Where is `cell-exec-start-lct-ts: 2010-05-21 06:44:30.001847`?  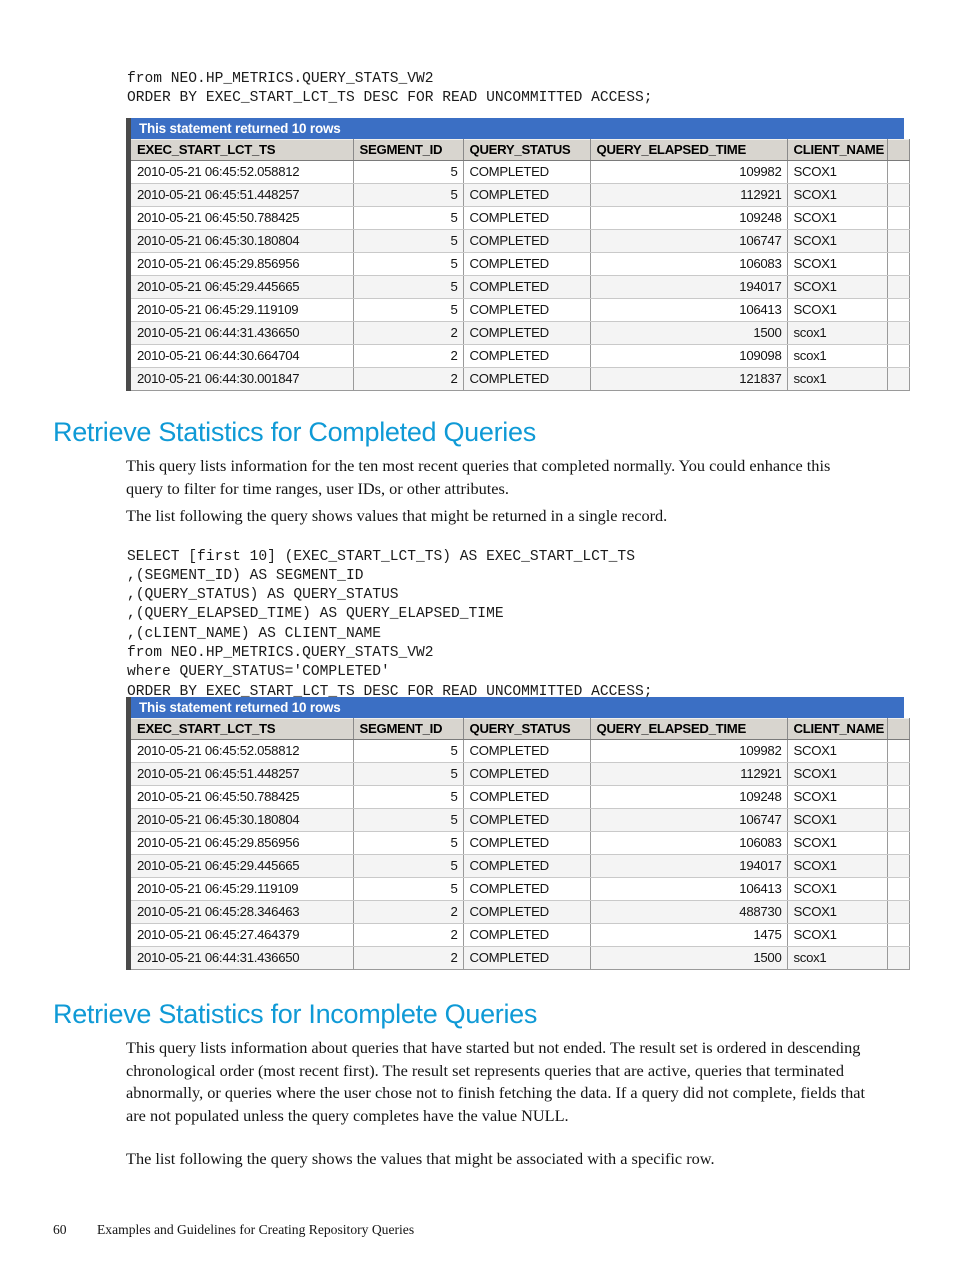 cell-exec-start-lct-ts: 2010-05-21 06:44:30.001847 is located at coordinates (242, 379).